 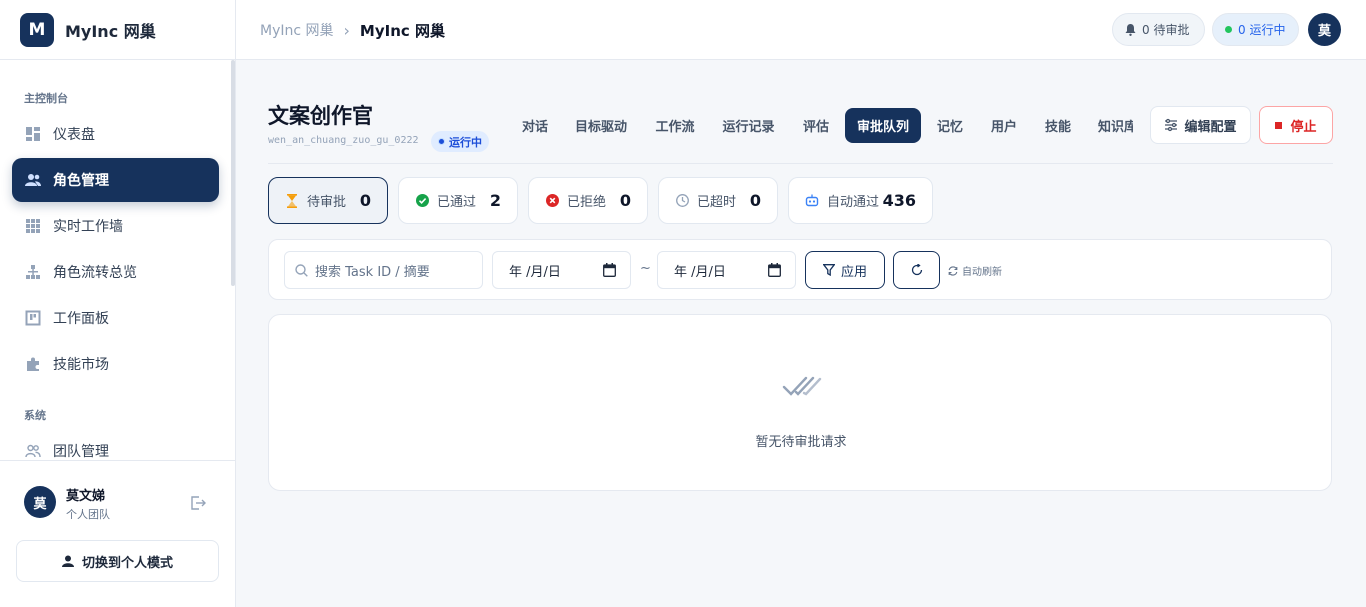 I want to click on stat-approved: 已通过 2, so click(x=458, y=200).